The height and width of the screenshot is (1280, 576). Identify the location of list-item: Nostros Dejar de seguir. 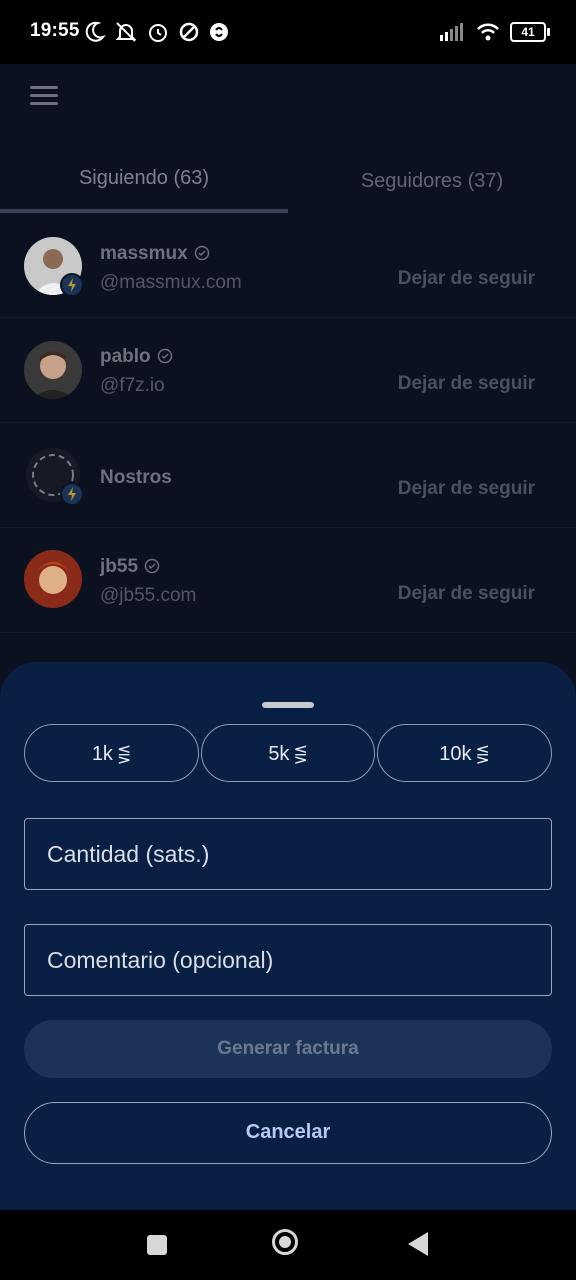
(288, 475).